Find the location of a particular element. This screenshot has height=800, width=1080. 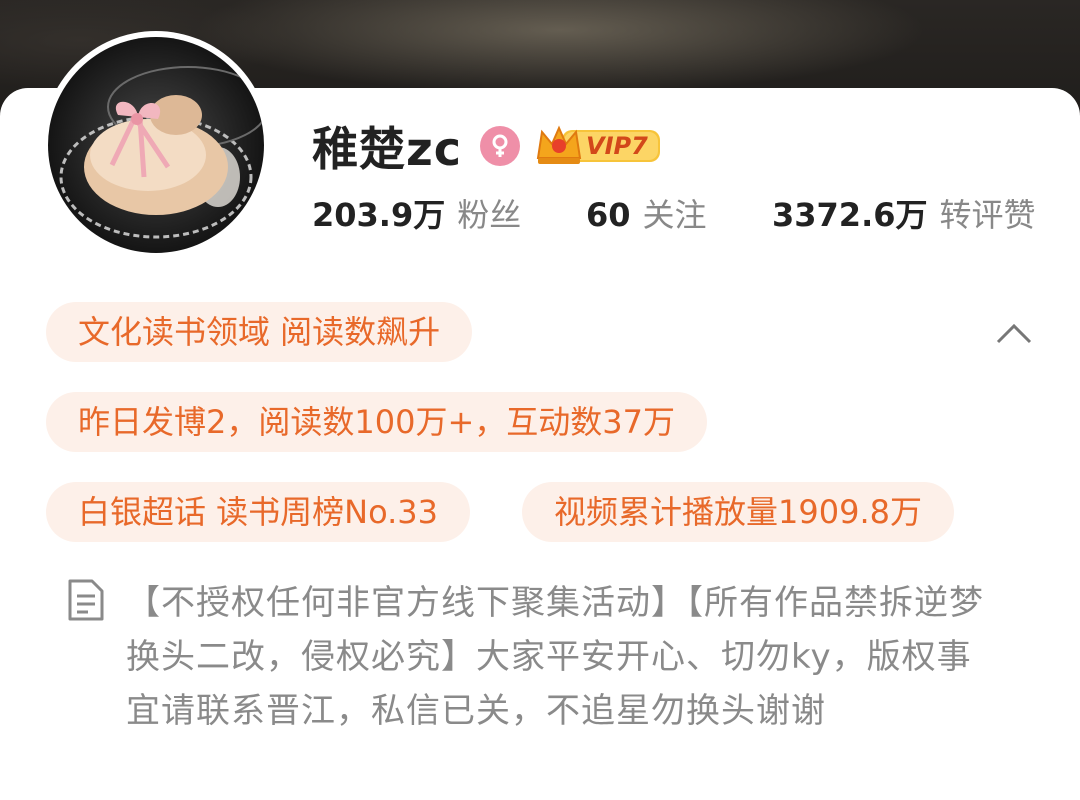

stat-likes-label: 转评赞 is located at coordinates (987, 215).